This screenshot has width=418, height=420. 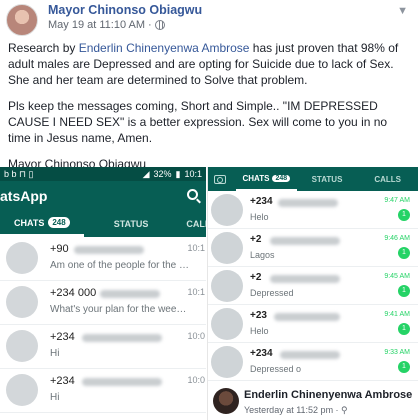 I want to click on signal-icon: ◢, so click(x=146, y=173).